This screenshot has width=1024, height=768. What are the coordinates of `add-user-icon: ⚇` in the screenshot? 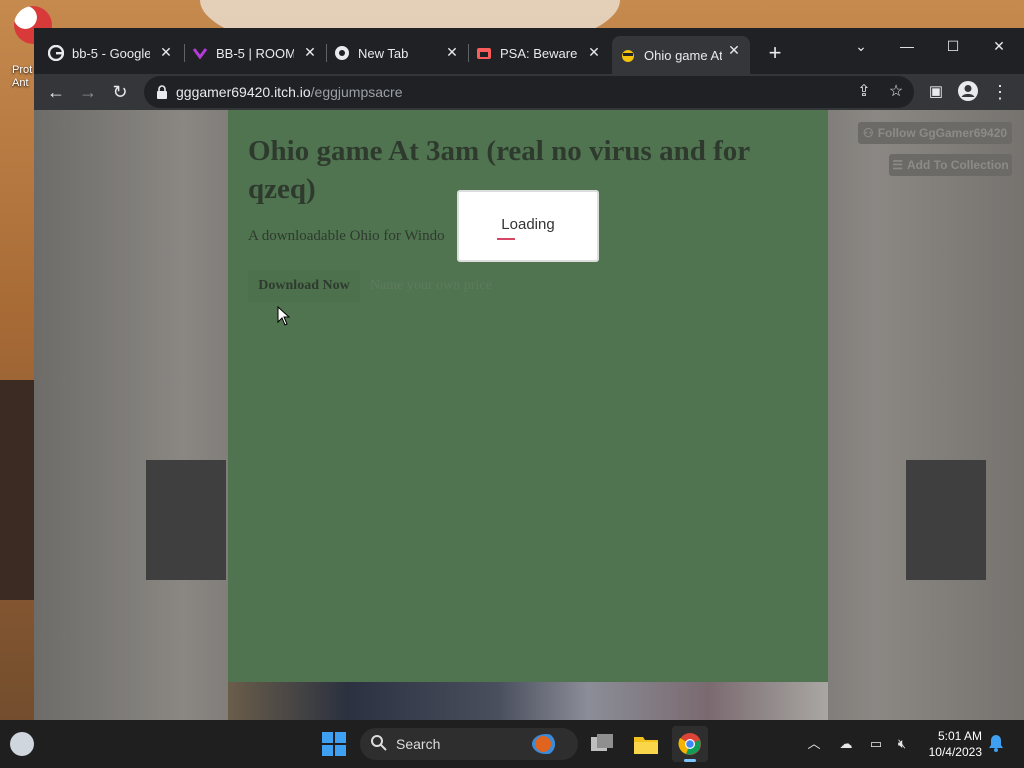 It's located at (868, 133).